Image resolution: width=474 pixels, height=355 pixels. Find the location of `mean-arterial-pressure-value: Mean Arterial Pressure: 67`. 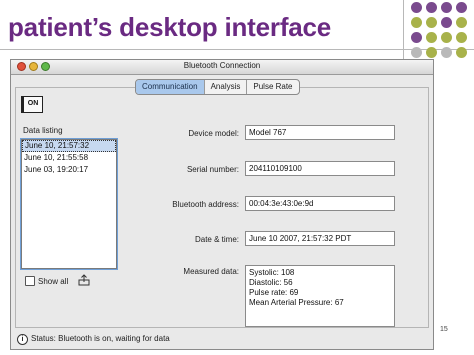

mean-arterial-pressure-value: Mean Arterial Pressure: 67 is located at coordinates (296, 302).